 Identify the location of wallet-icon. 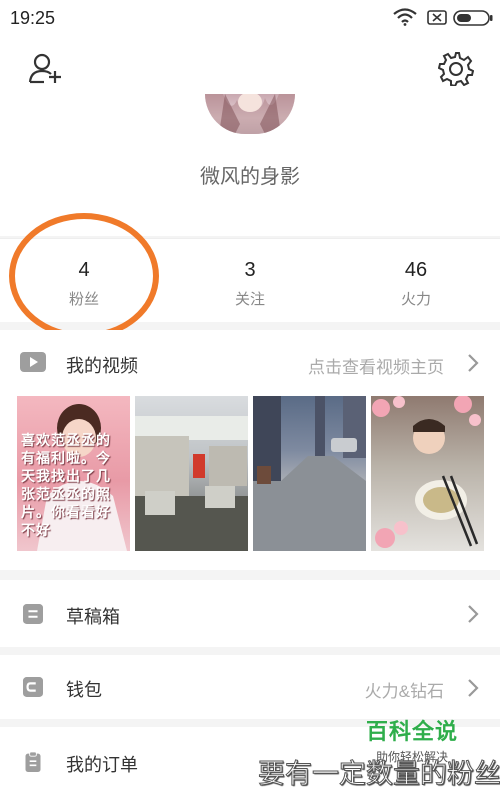
(33, 687).